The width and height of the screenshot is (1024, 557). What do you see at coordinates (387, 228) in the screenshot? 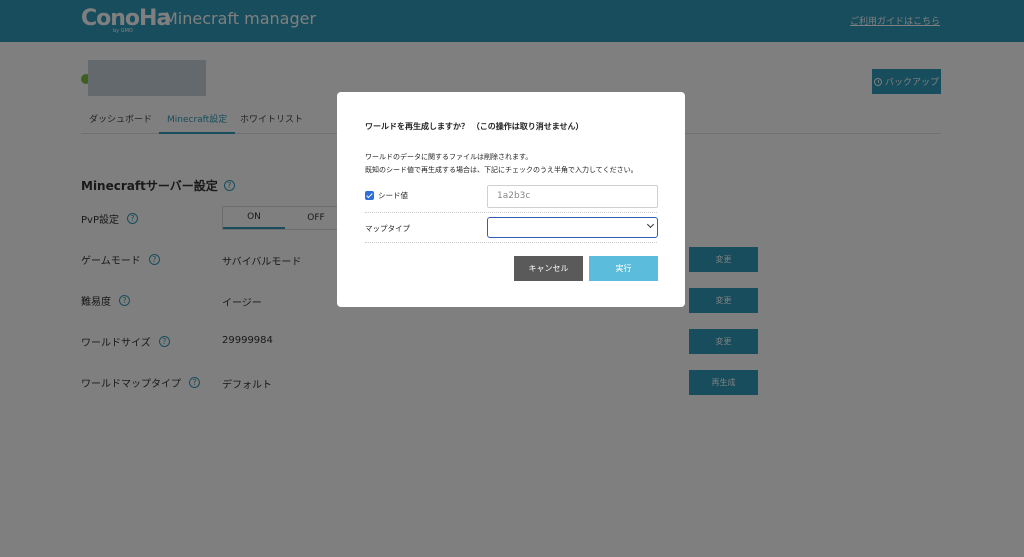
I see `map-type-label: マップタイプ` at bounding box center [387, 228].